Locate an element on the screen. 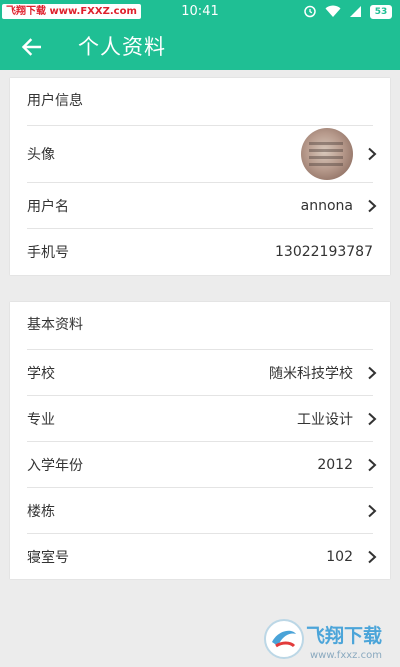  school-value: 随米科技学校 is located at coordinates (311, 373).